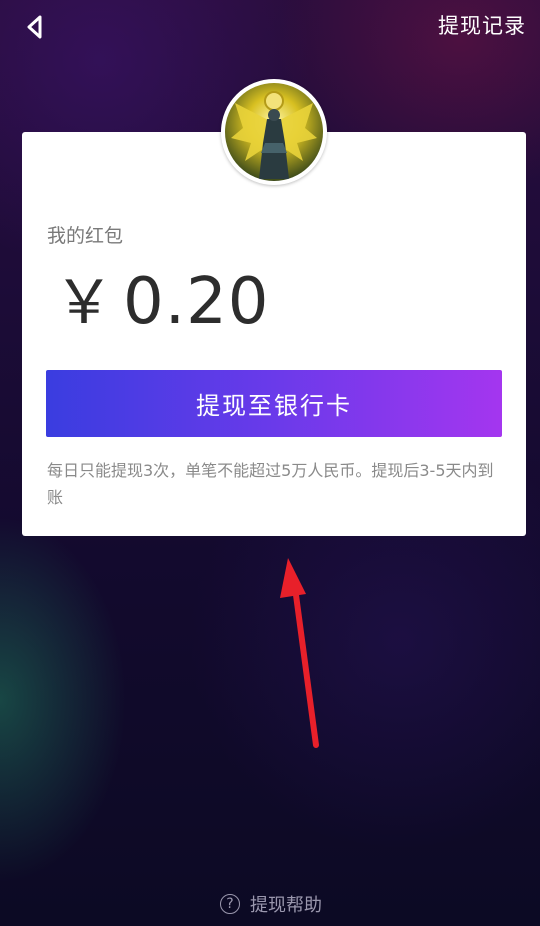  Describe the element at coordinates (274, 403) in the screenshot. I see `withdraw-to-bank-card-button: 提现至银行卡` at that location.